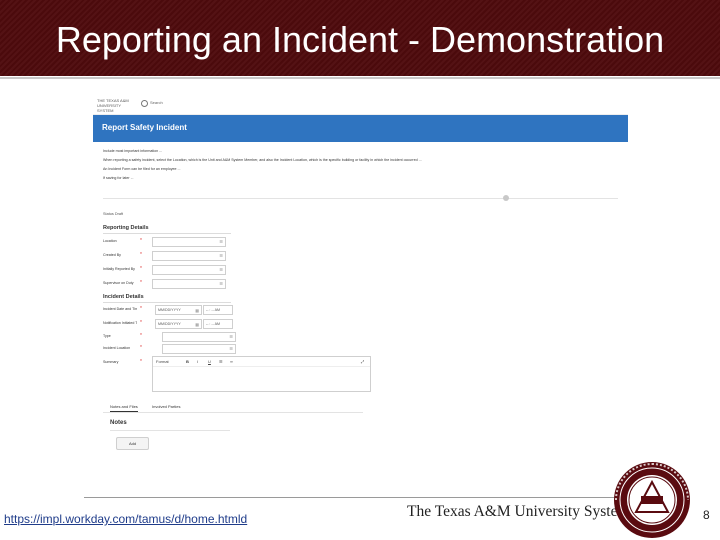  Describe the element at coordinates (189, 242) in the screenshot. I see `location-input: ☰` at that location.